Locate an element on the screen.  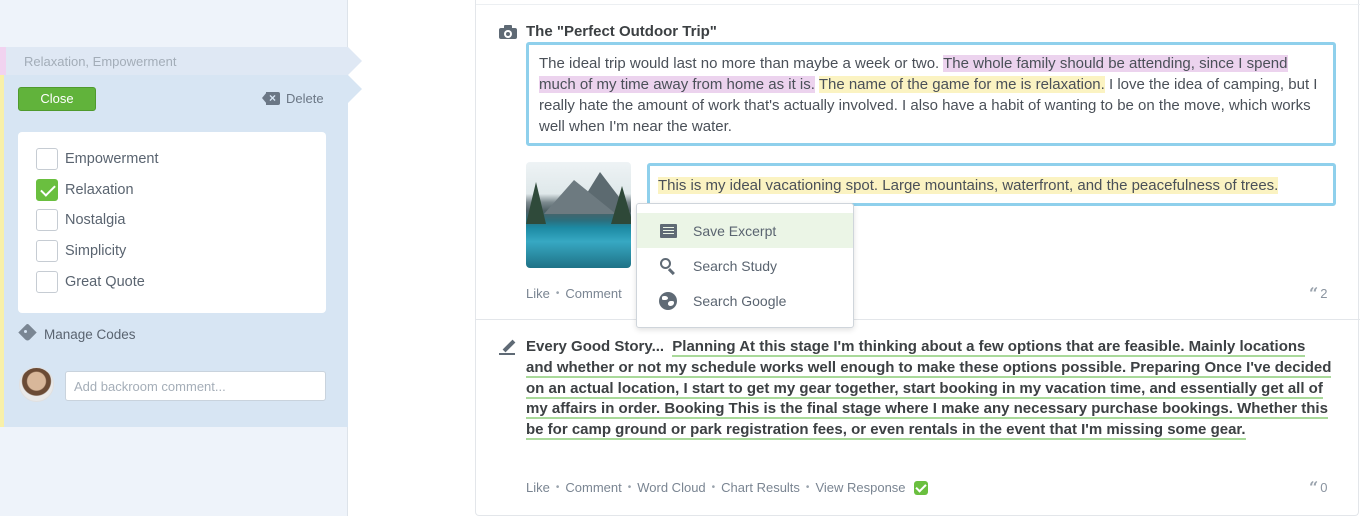
code-item-great-quote: Great Quote is located at coordinates (181, 281).